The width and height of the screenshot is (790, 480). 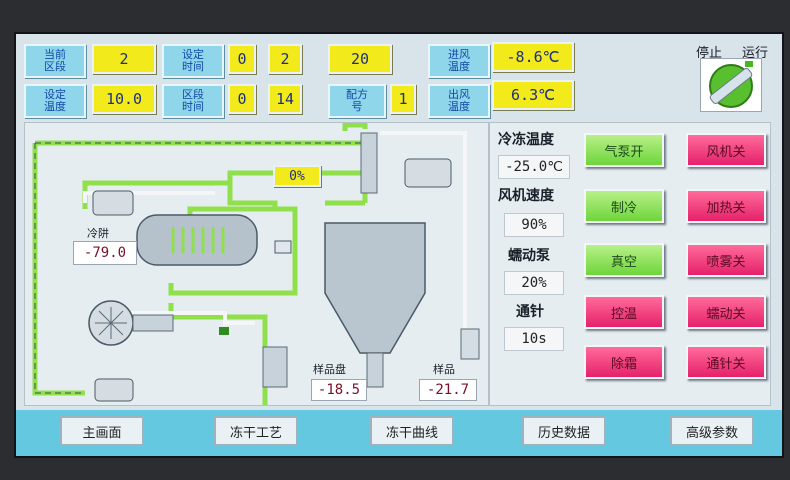 What do you see at coordinates (726, 150) in the screenshot?
I see `fan-button: 风机关` at bounding box center [726, 150].